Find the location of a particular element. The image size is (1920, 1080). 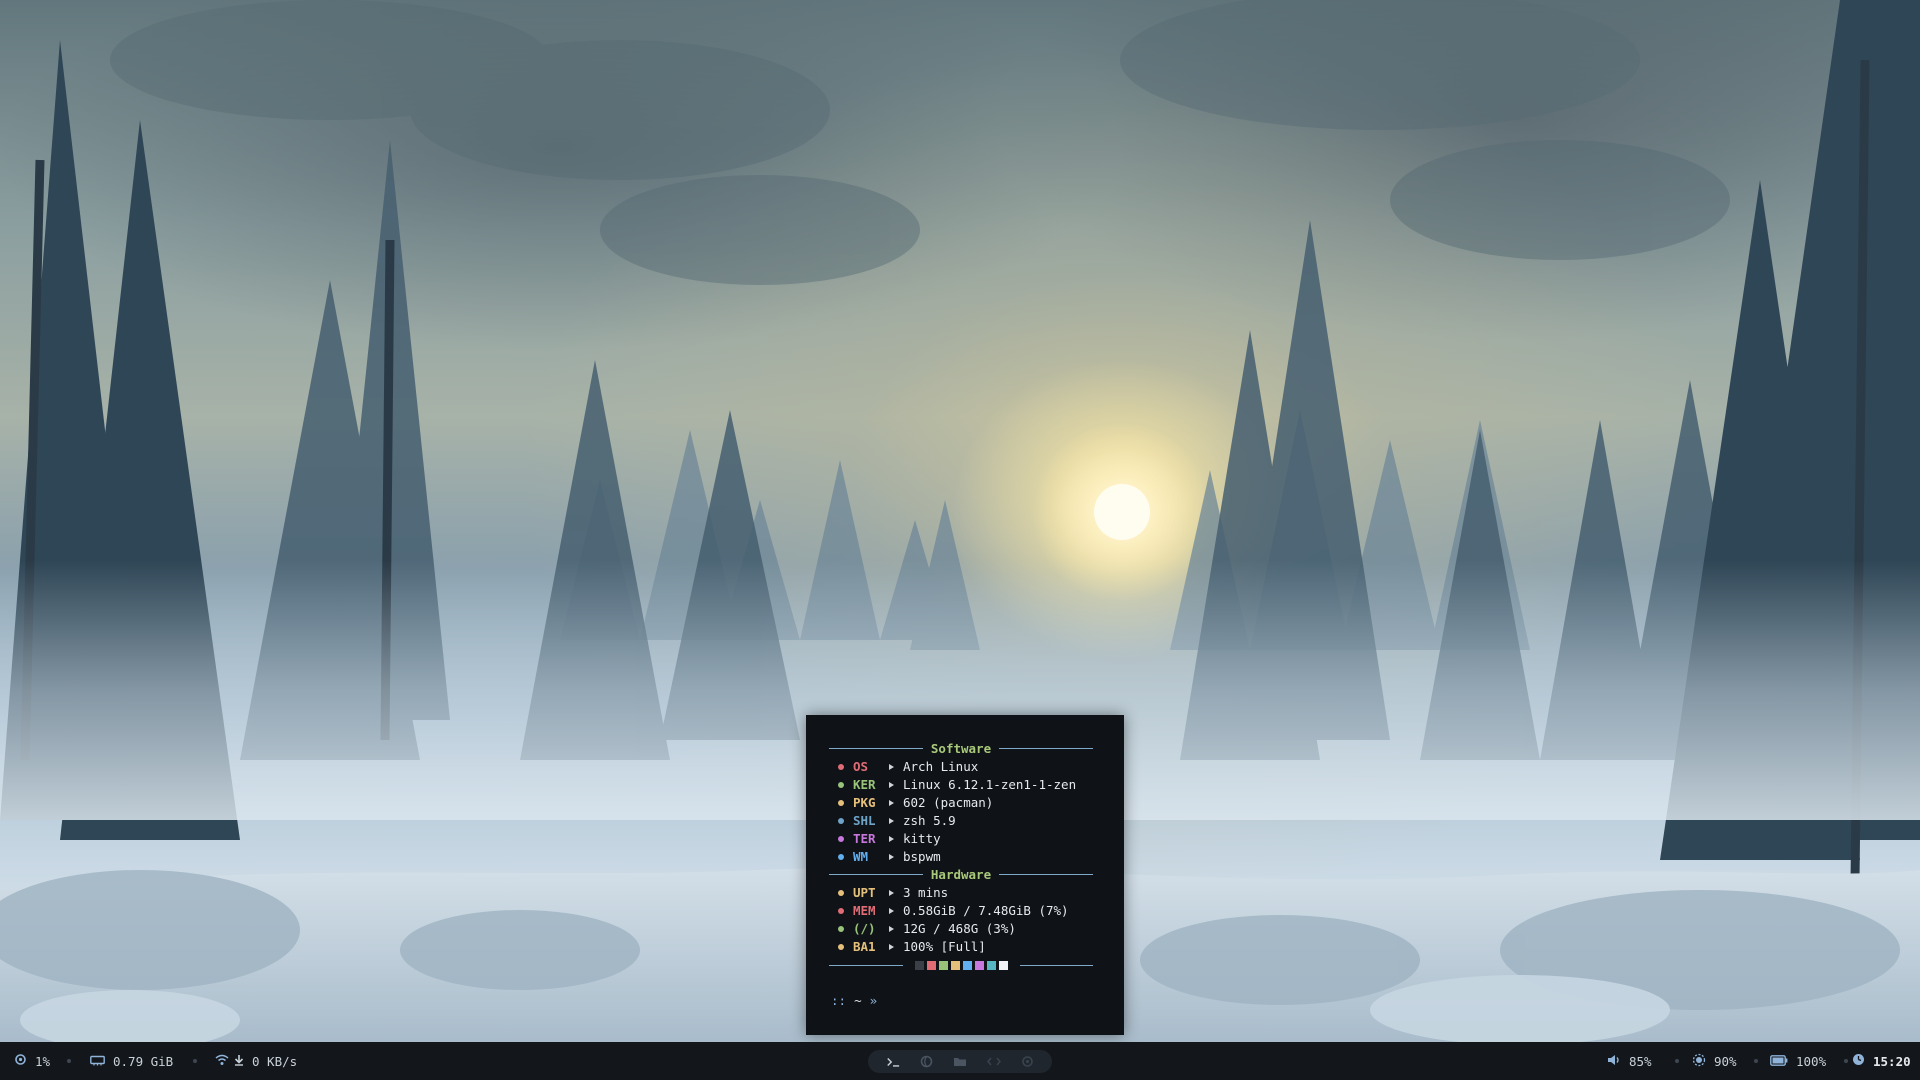

clock-module: 15:20 is located at coordinates (1881, 1061).